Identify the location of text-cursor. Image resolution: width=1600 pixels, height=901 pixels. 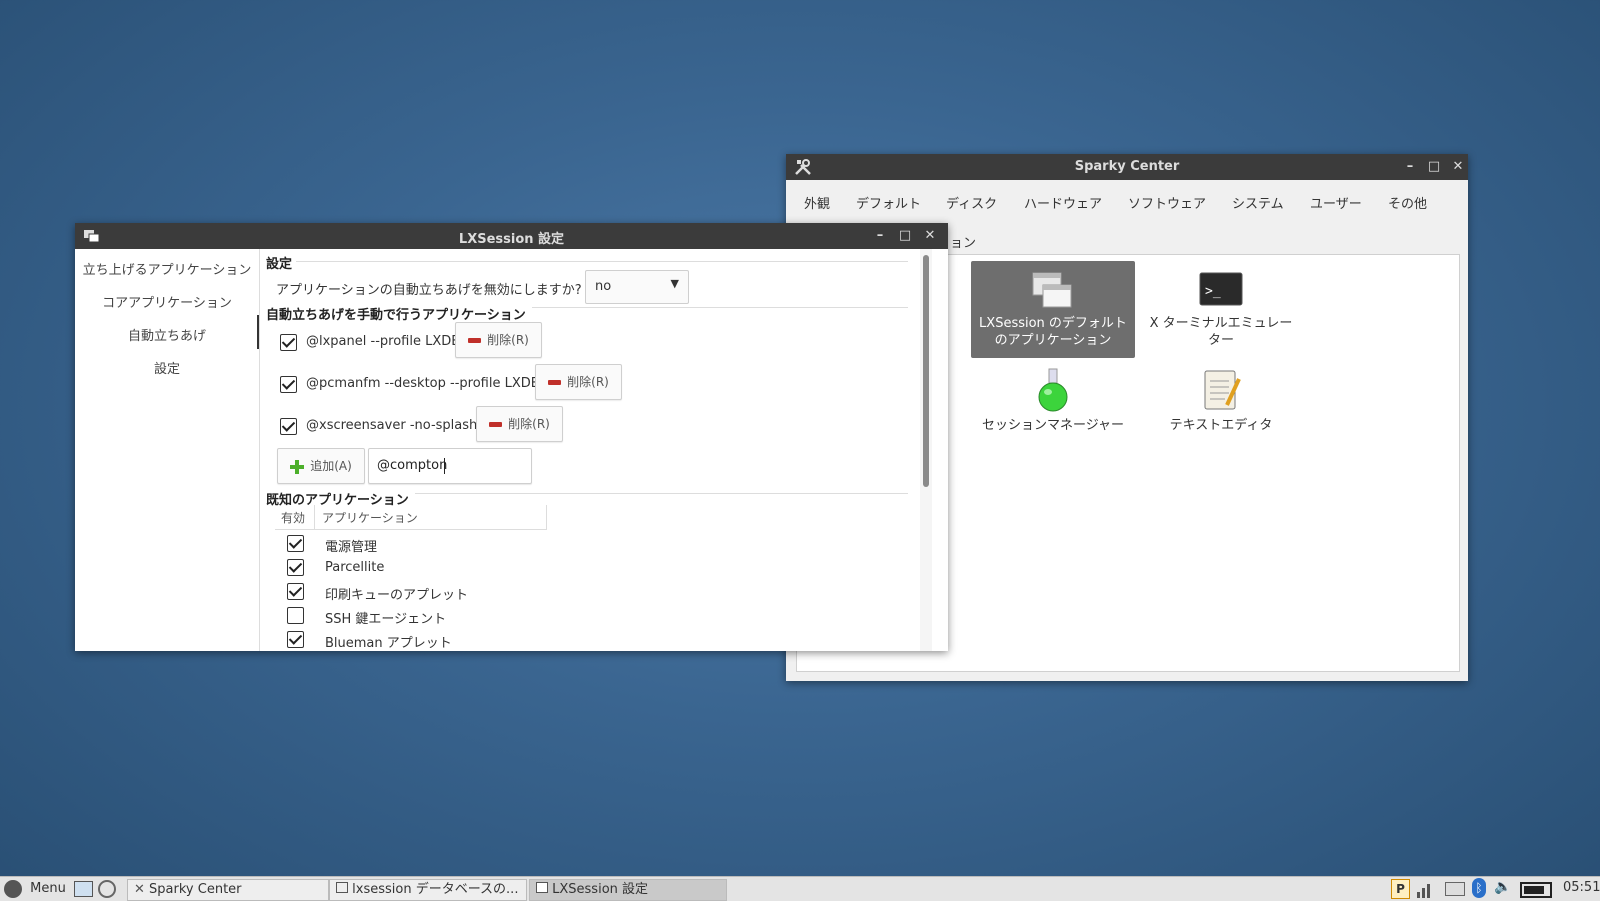
(444, 466).